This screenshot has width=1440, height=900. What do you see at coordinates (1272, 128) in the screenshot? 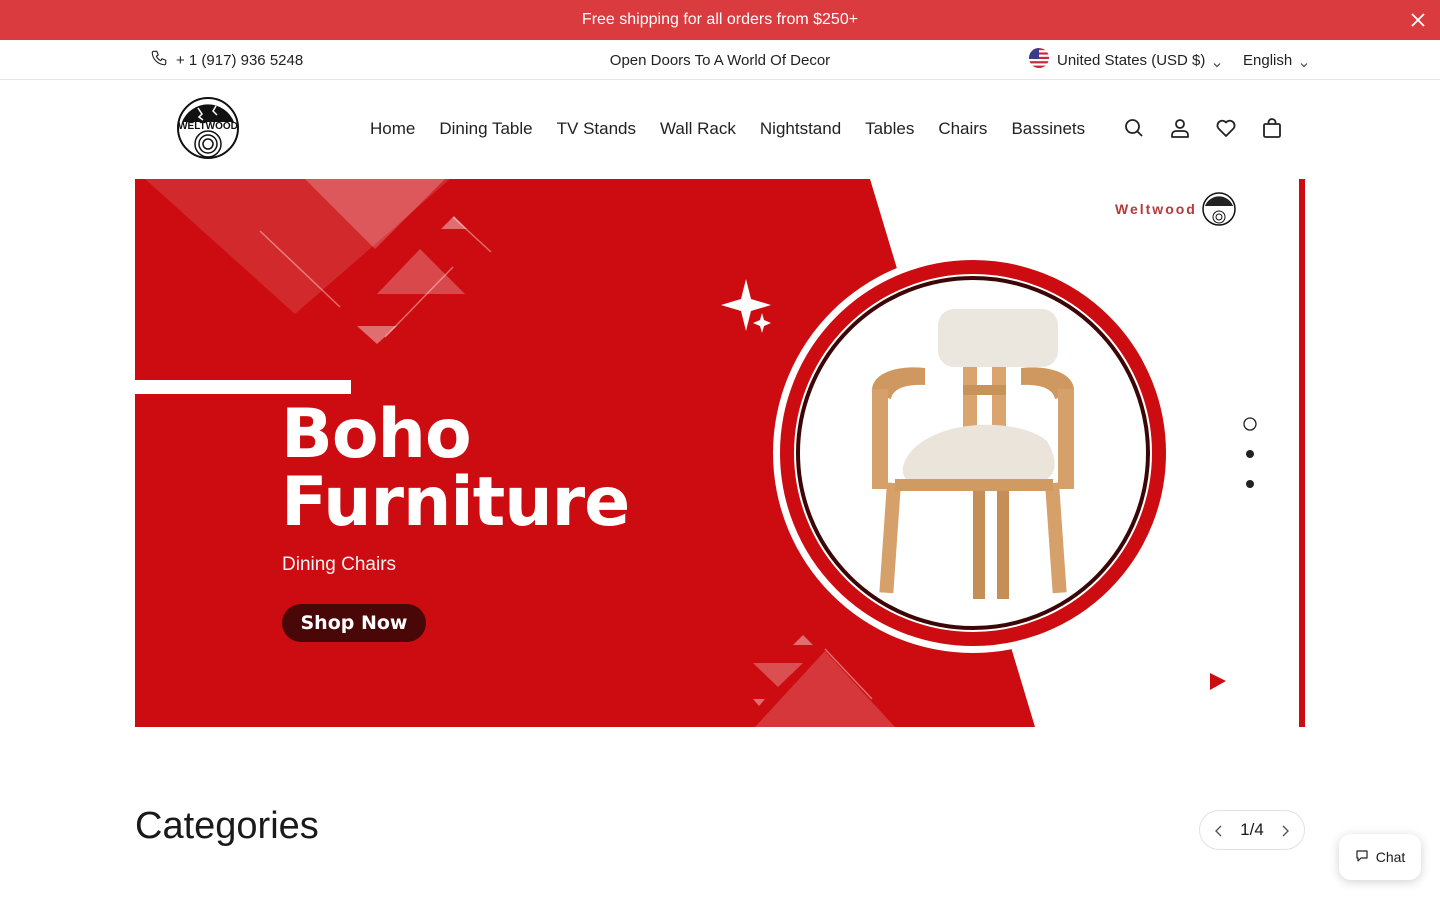
I see `cart-icon` at bounding box center [1272, 128].